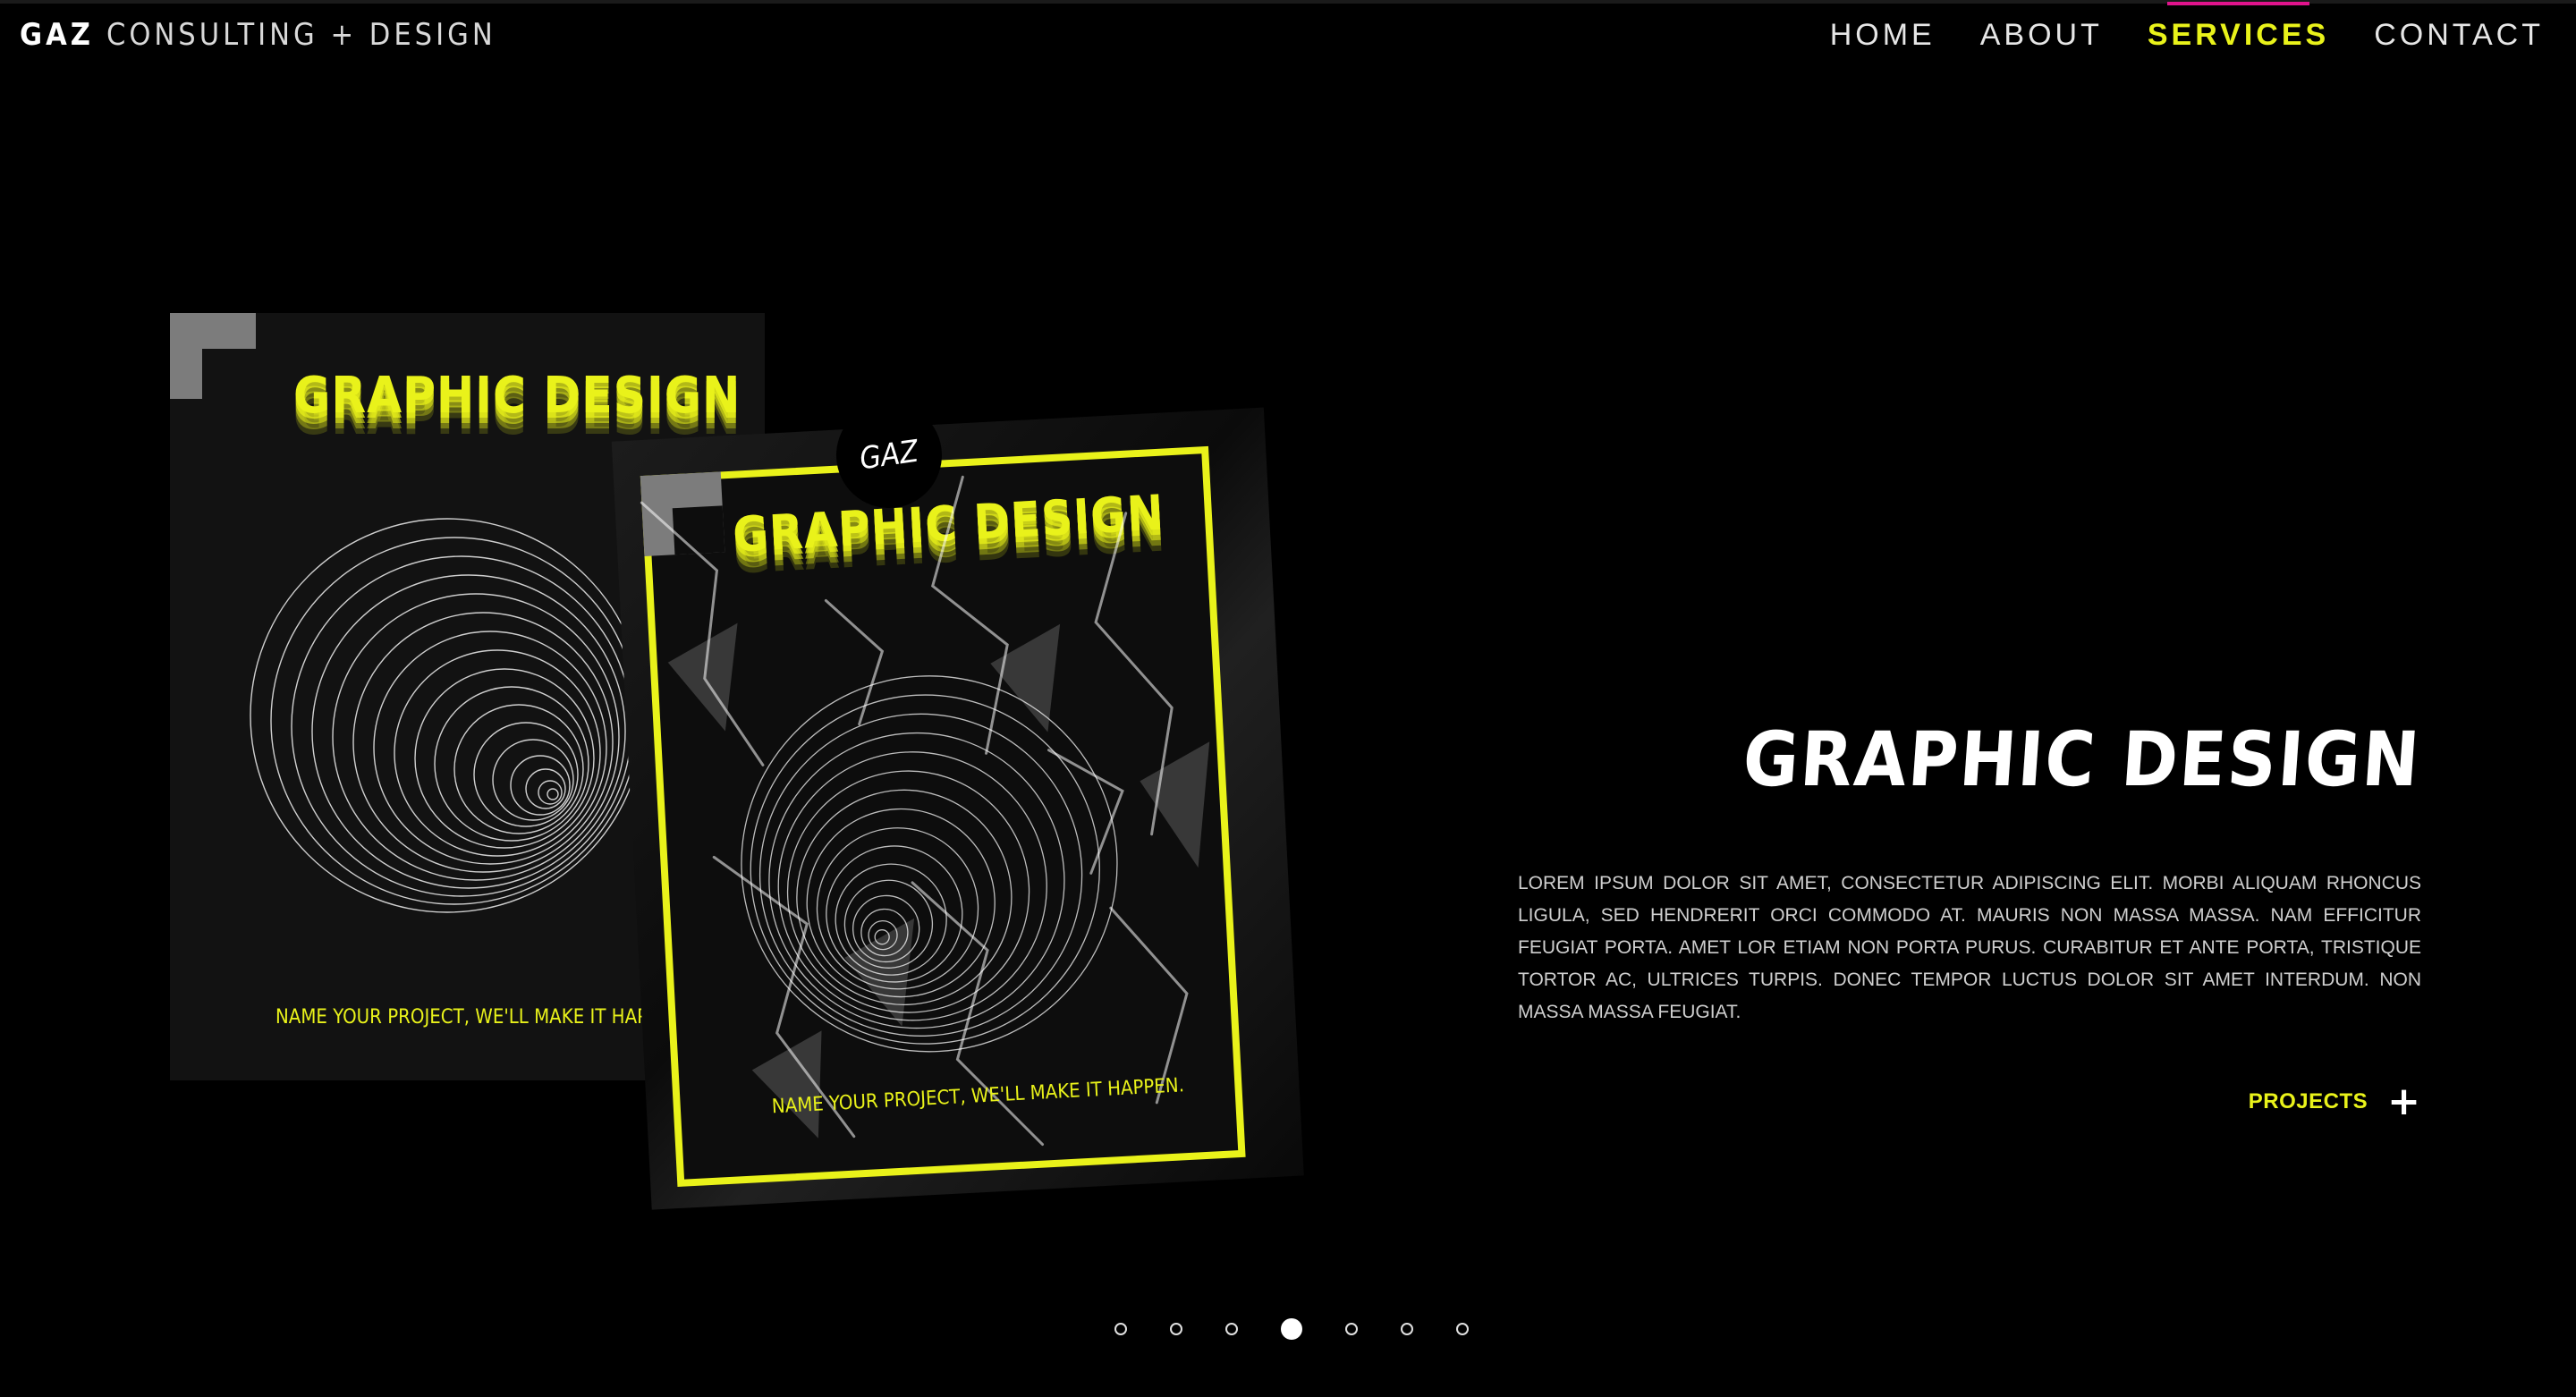 The image size is (2576, 1397). I want to click on brand-name-rest: CONSULTING + DESIGN, so click(301, 35).